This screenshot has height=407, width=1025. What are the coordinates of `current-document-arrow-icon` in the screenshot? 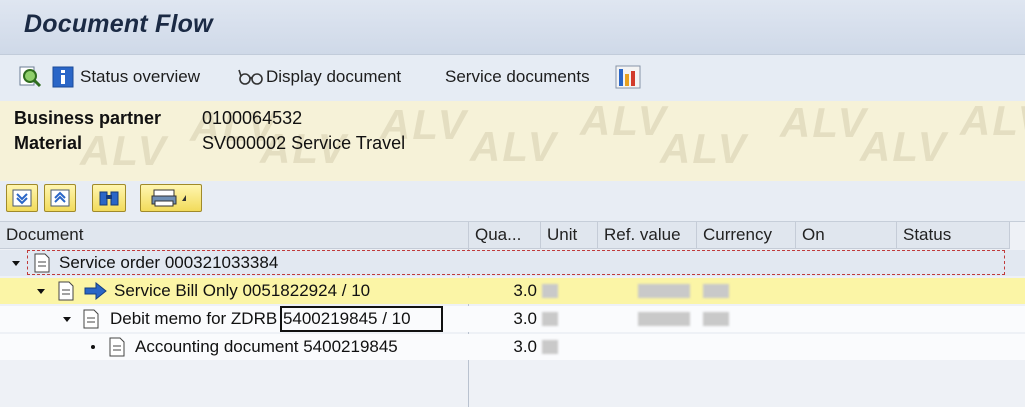 It's located at (96, 291).